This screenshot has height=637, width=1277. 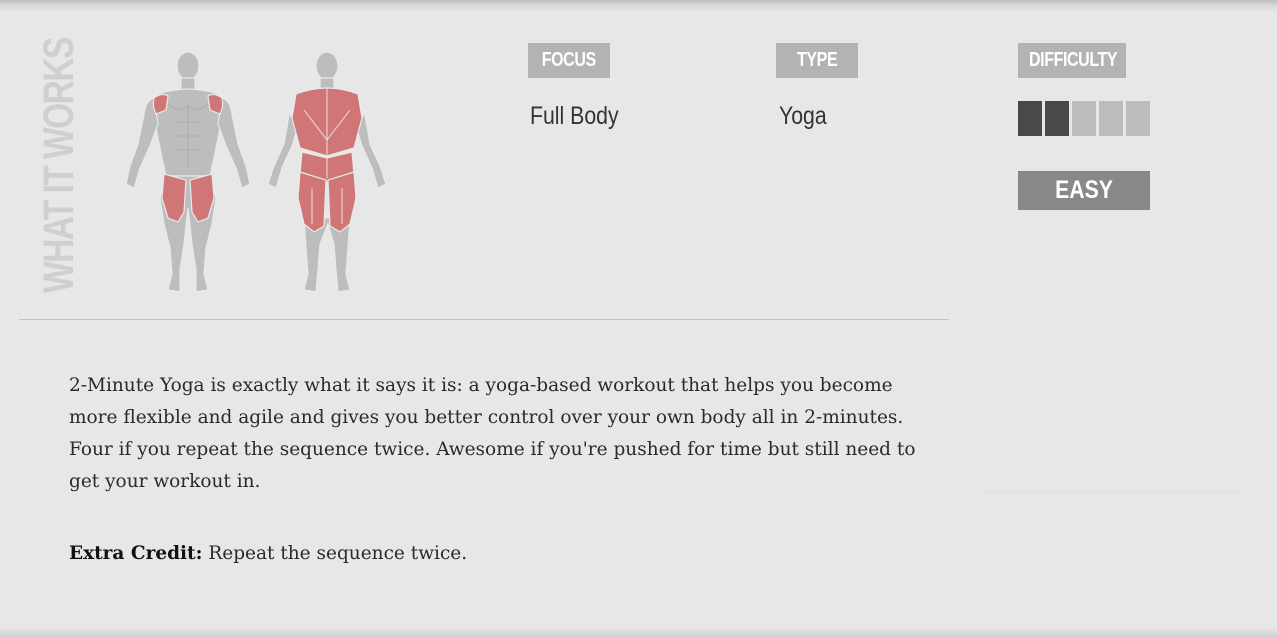 What do you see at coordinates (335, 553) in the screenshot?
I see `extra-credit-text: Repeat the sequence twice.` at bounding box center [335, 553].